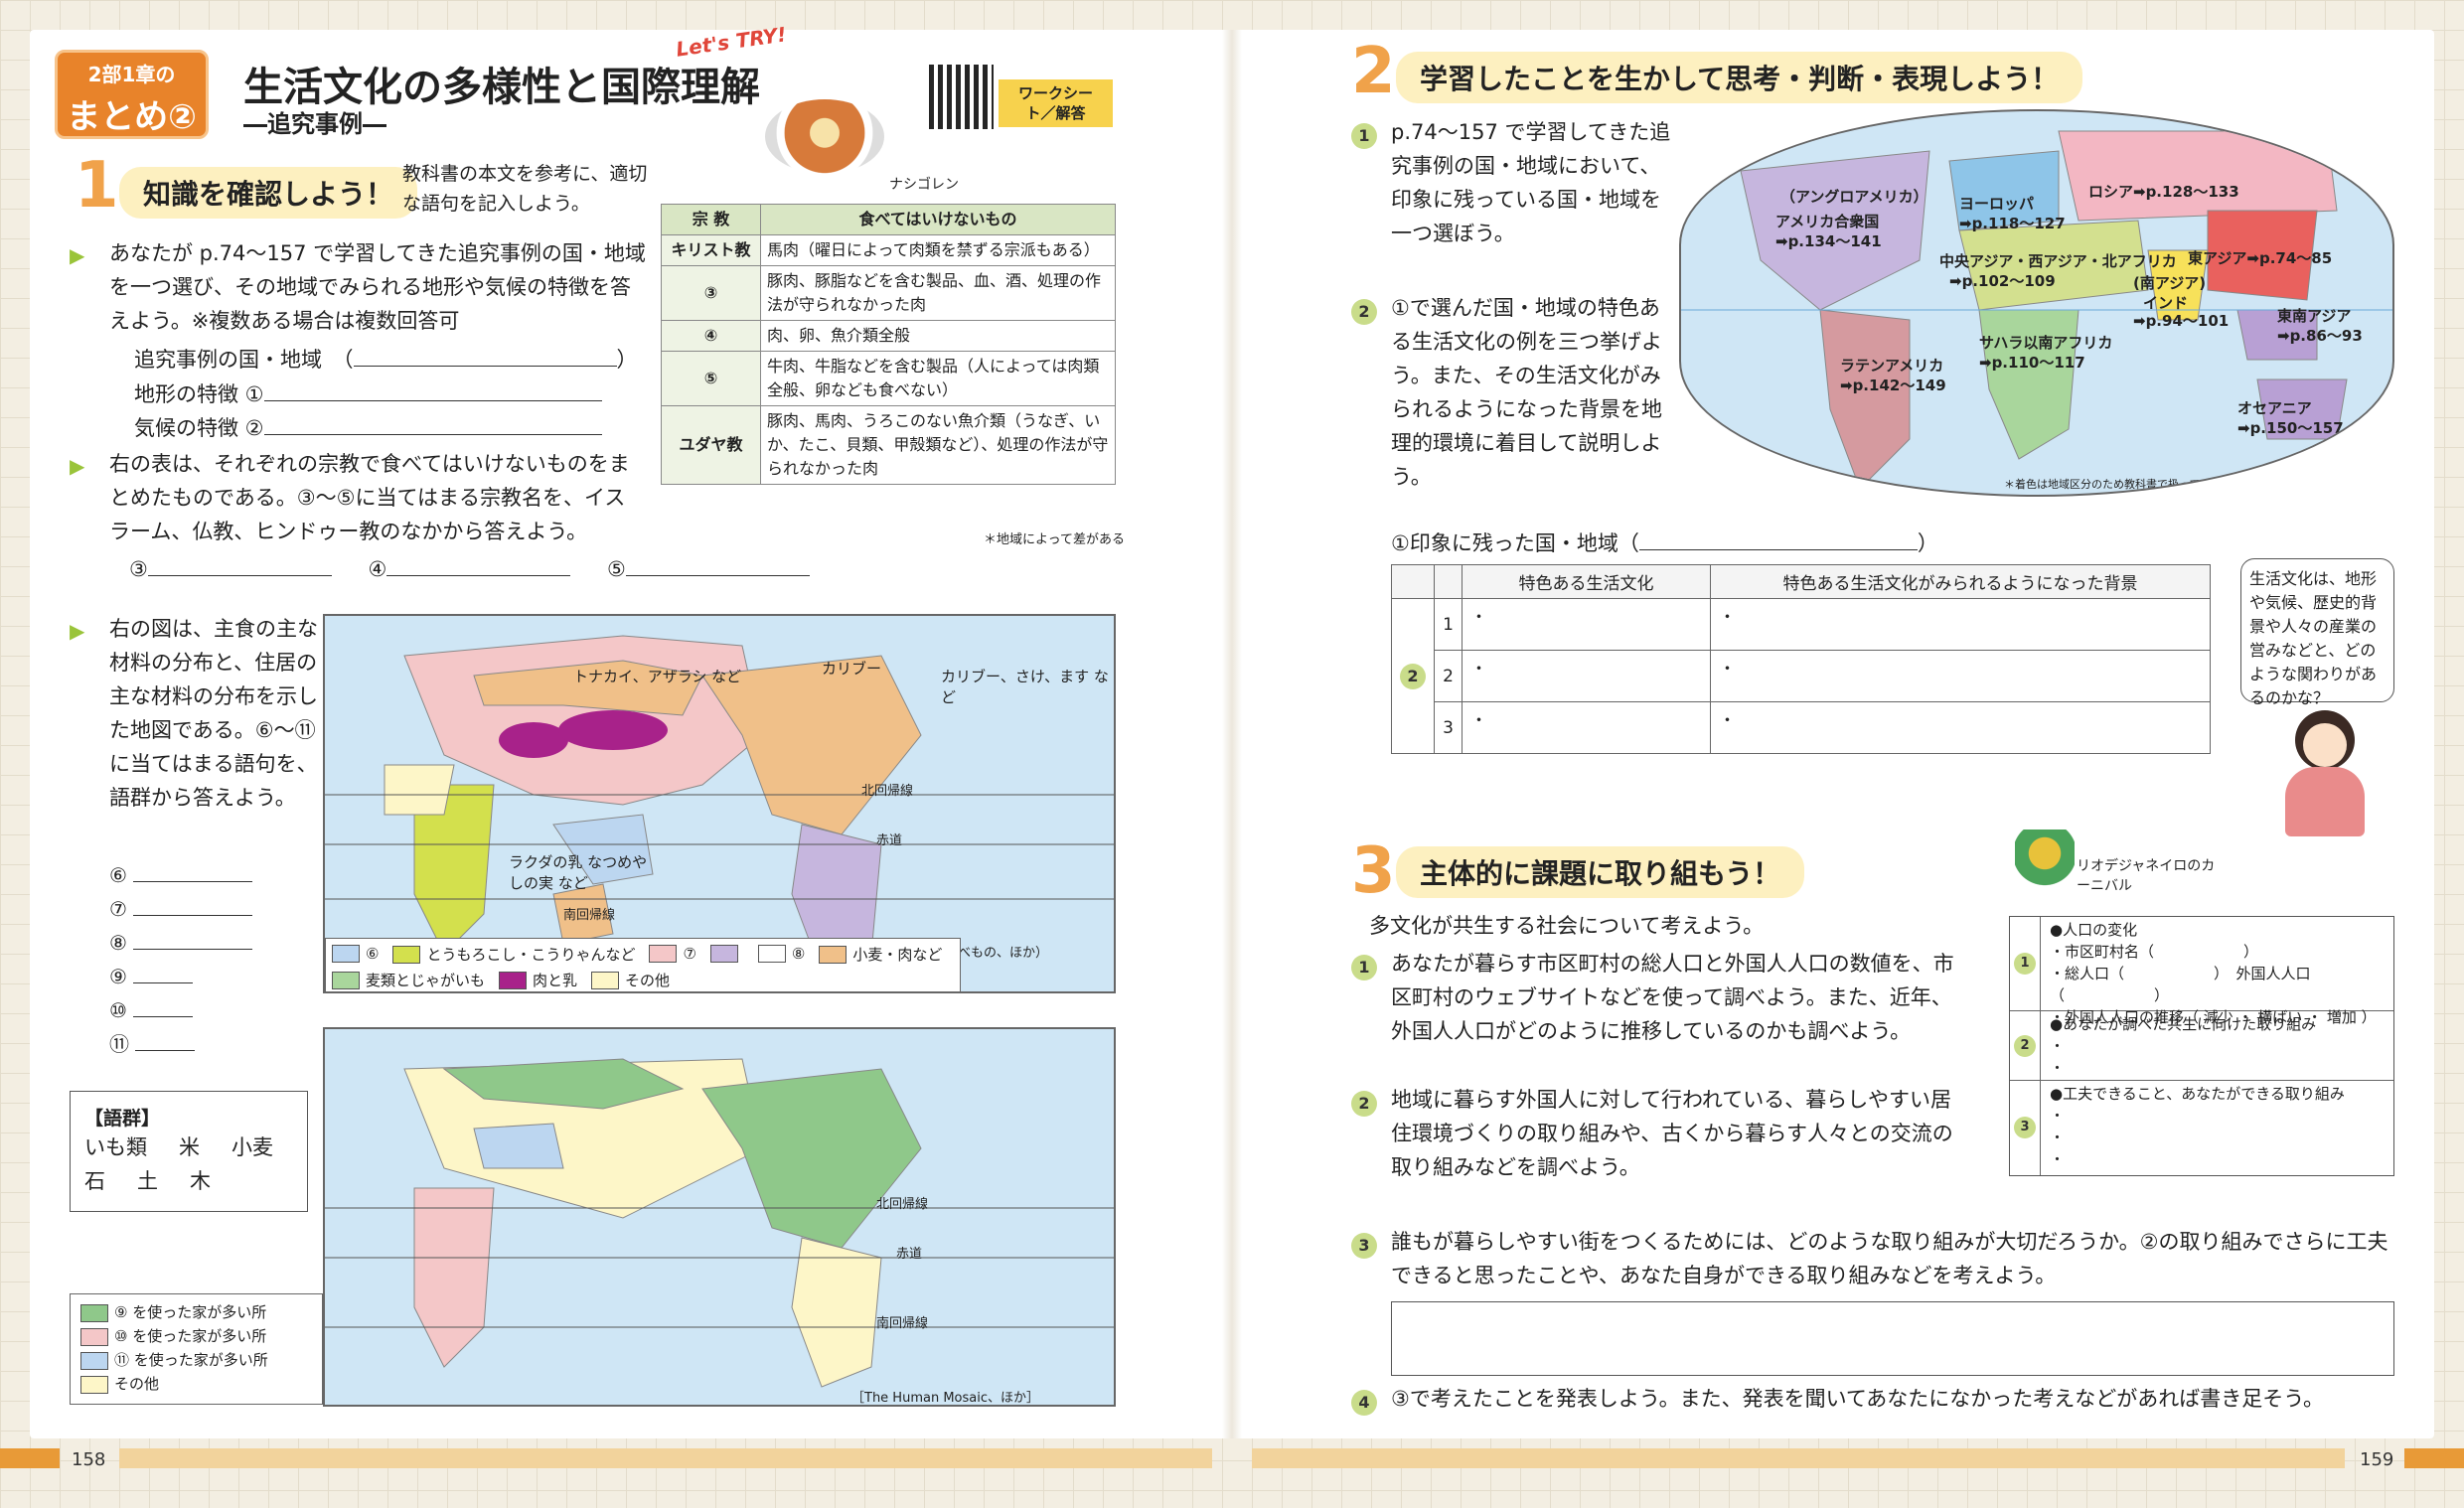  I want to click on legend-item, so click(726, 954).